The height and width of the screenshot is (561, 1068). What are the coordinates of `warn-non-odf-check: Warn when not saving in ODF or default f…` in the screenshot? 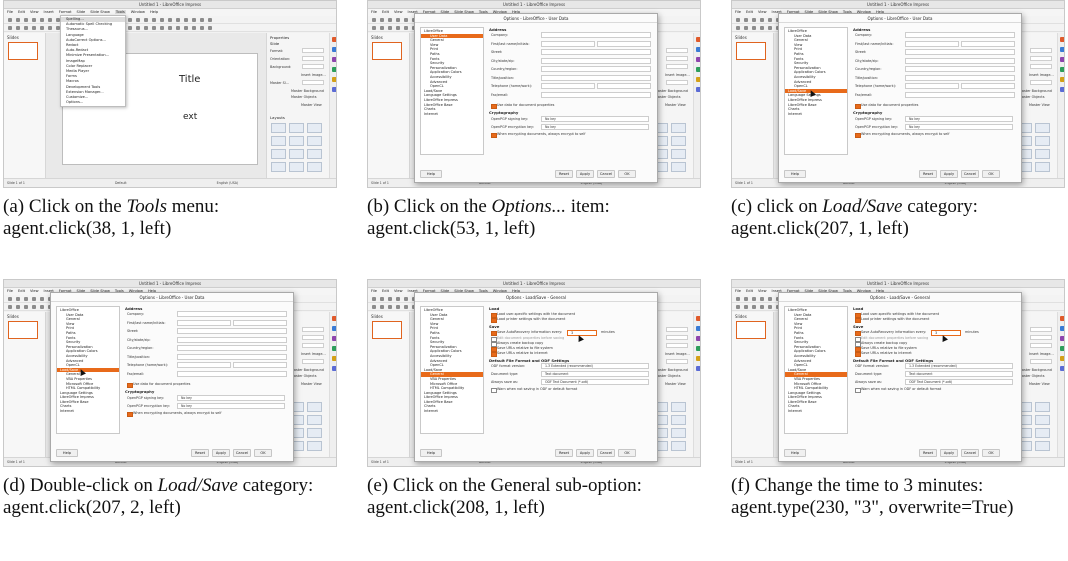 It's located at (534, 390).